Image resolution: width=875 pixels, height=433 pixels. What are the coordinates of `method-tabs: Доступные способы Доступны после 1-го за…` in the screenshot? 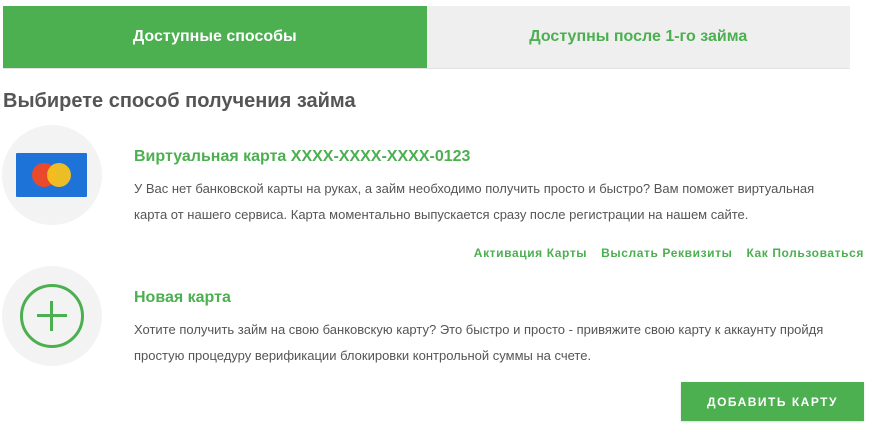 It's located at (426, 37).